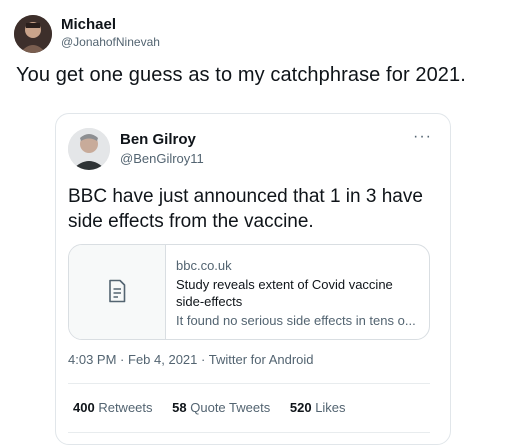 The image size is (513, 445). I want to click on more-options-icon: ···, so click(422, 137).